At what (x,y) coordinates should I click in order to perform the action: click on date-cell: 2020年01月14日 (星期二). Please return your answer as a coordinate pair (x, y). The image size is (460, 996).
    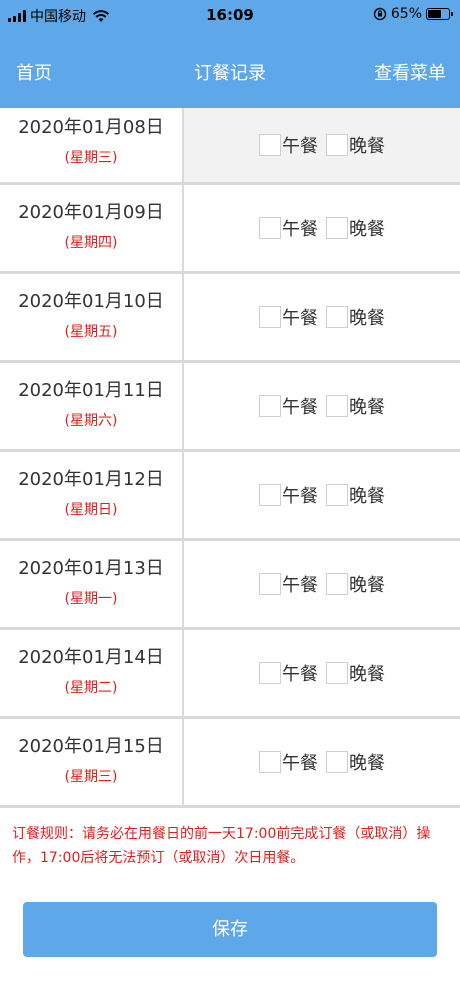
    Looking at the image, I should click on (92, 673).